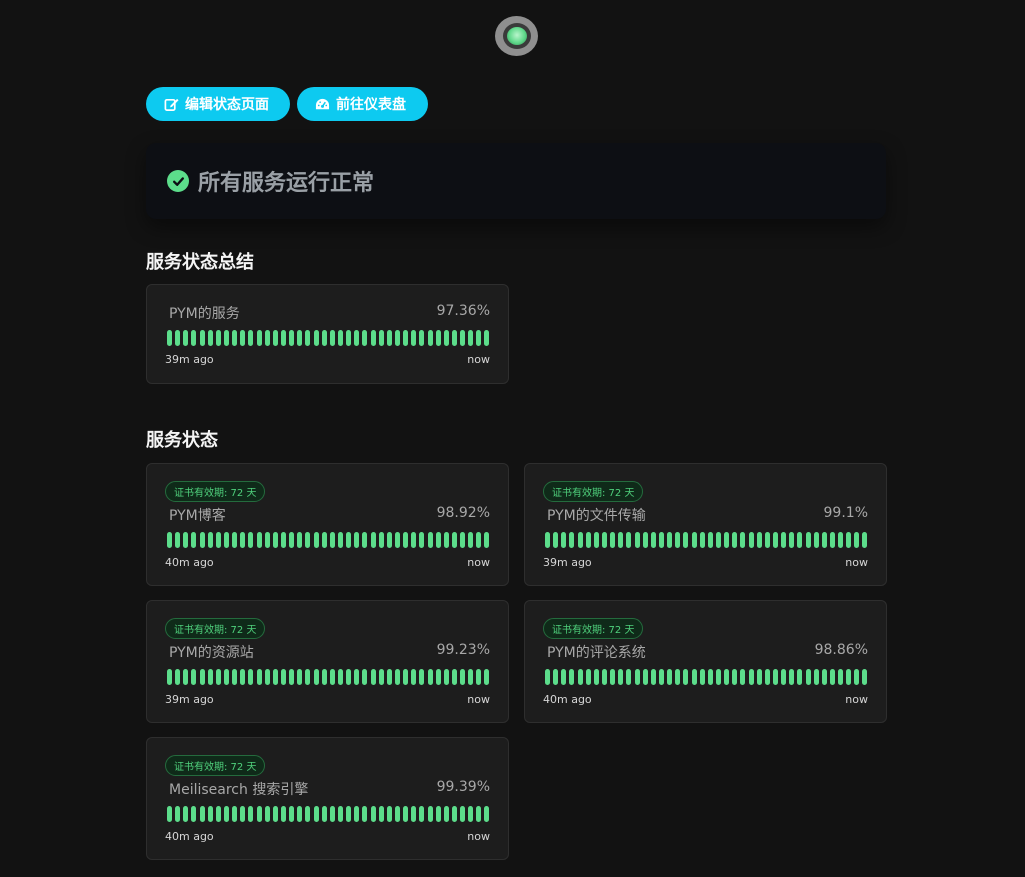 This screenshot has width=1025, height=877. Describe the element at coordinates (596, 653) in the screenshot. I see `monitor-name: PYM的评论系统` at that location.